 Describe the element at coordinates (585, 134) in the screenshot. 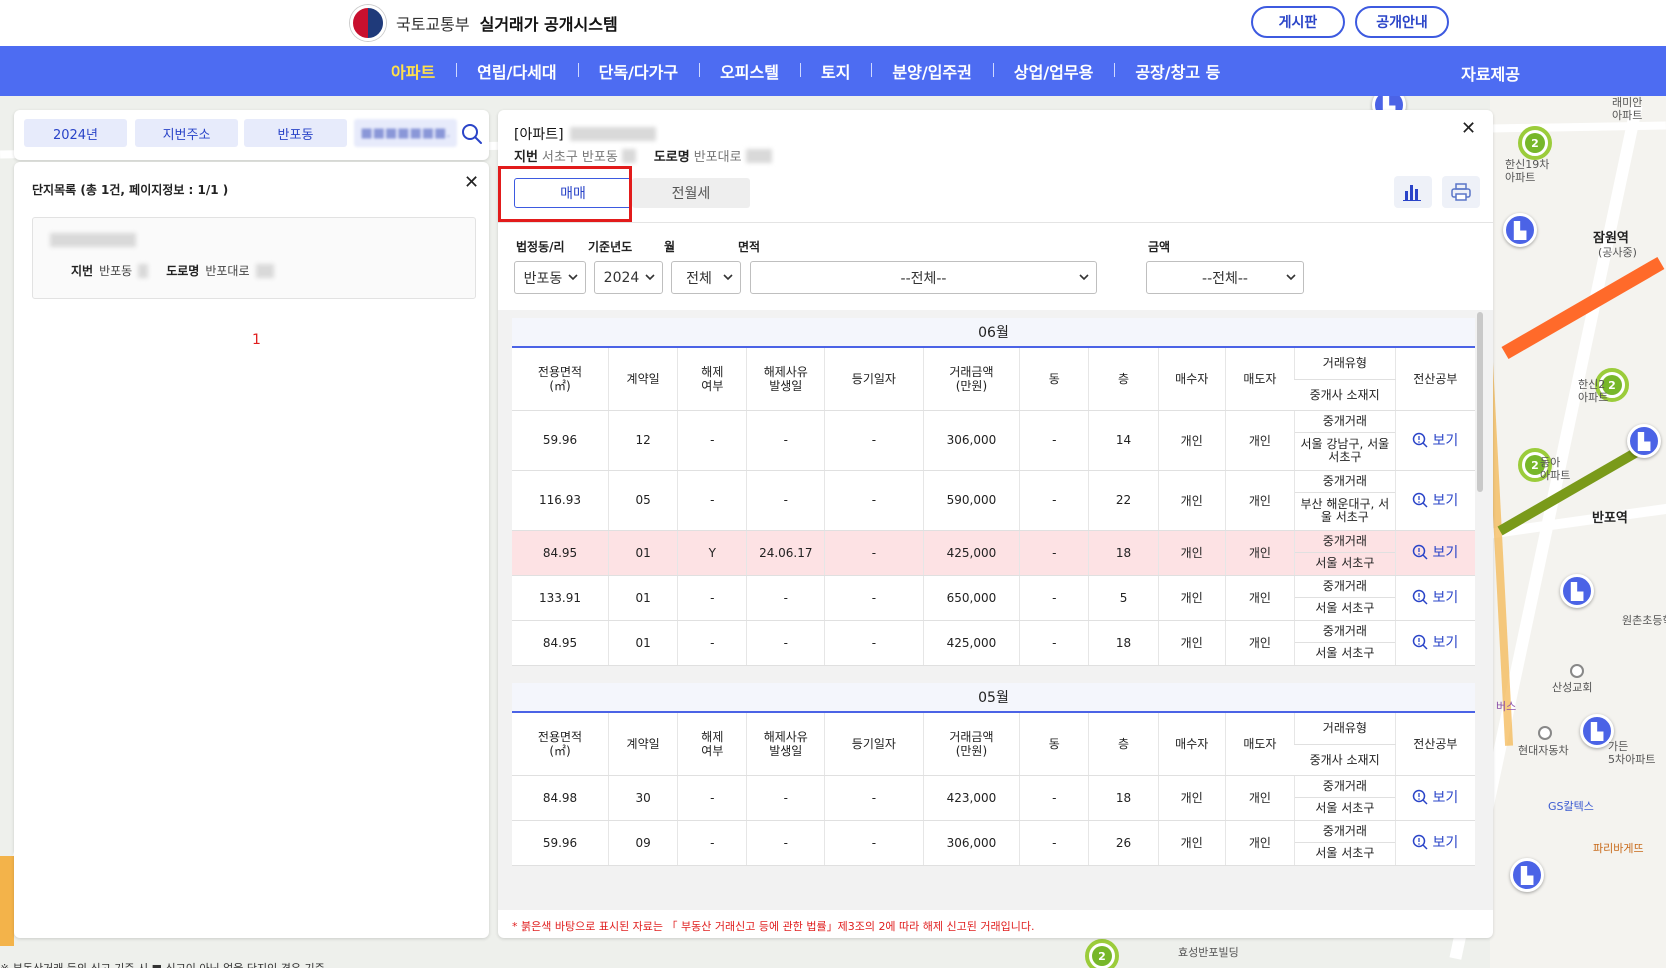

I see `detail-title: [아파트]` at that location.